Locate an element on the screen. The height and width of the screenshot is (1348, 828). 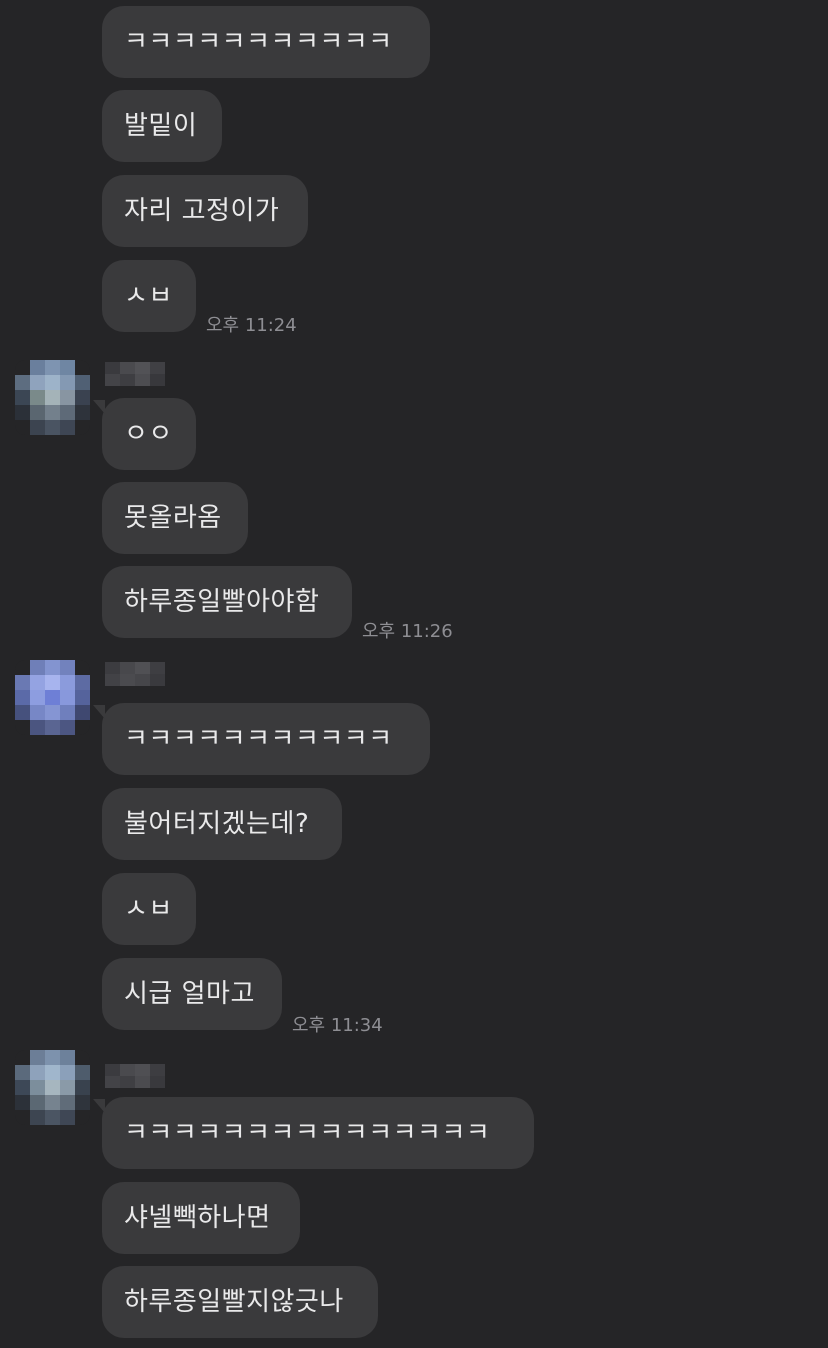
message-text: 발밑이 is located at coordinates (161, 126).